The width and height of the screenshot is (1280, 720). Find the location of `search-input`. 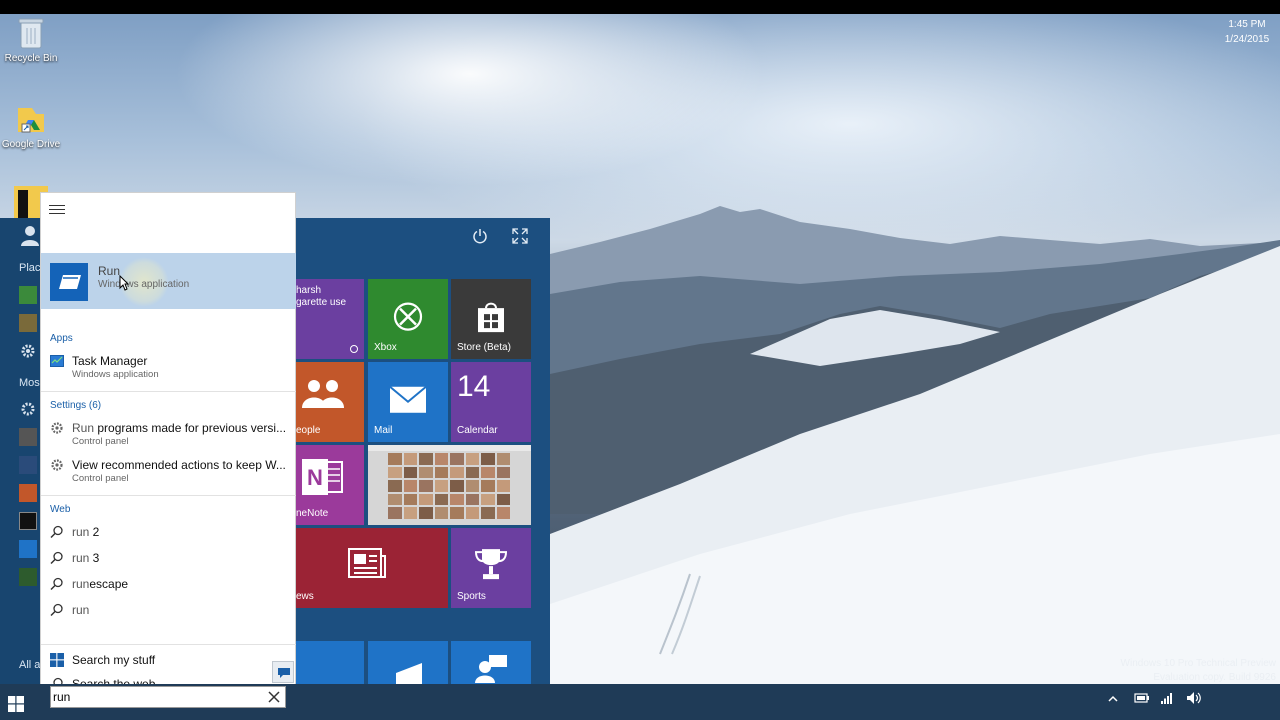

search-input is located at coordinates (153, 697).